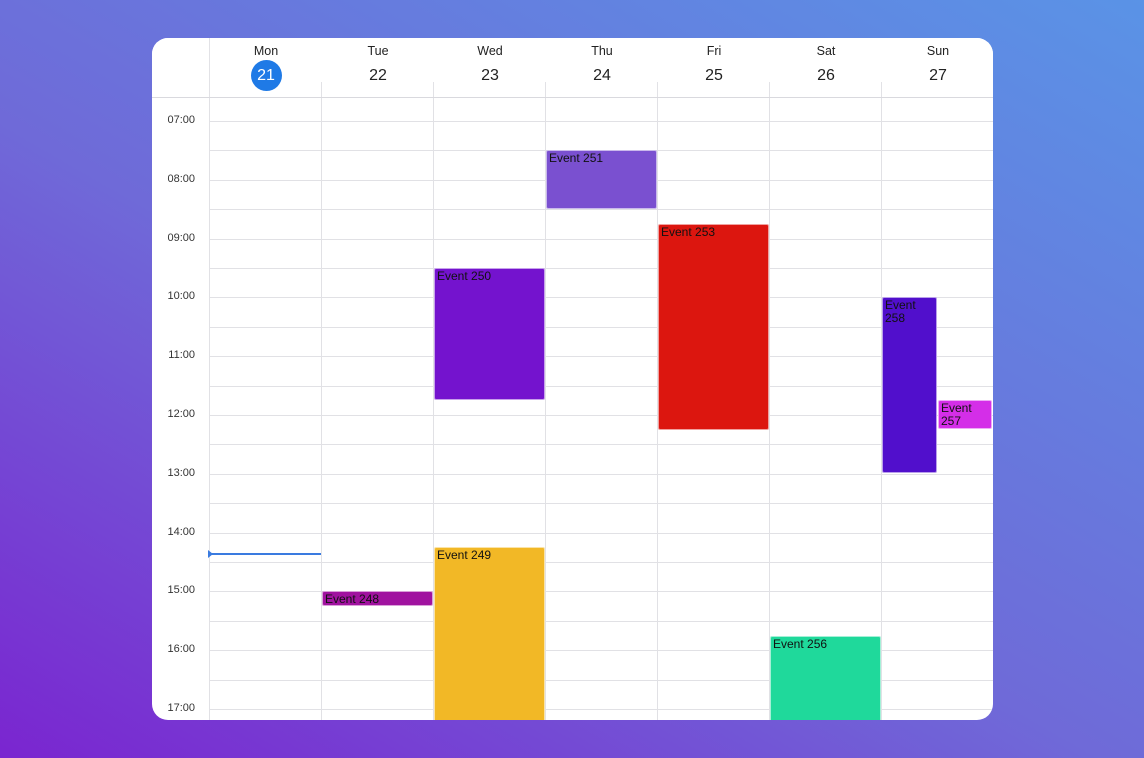  What do you see at coordinates (181, 355) in the screenshot?
I see `time-label: 11:00` at bounding box center [181, 355].